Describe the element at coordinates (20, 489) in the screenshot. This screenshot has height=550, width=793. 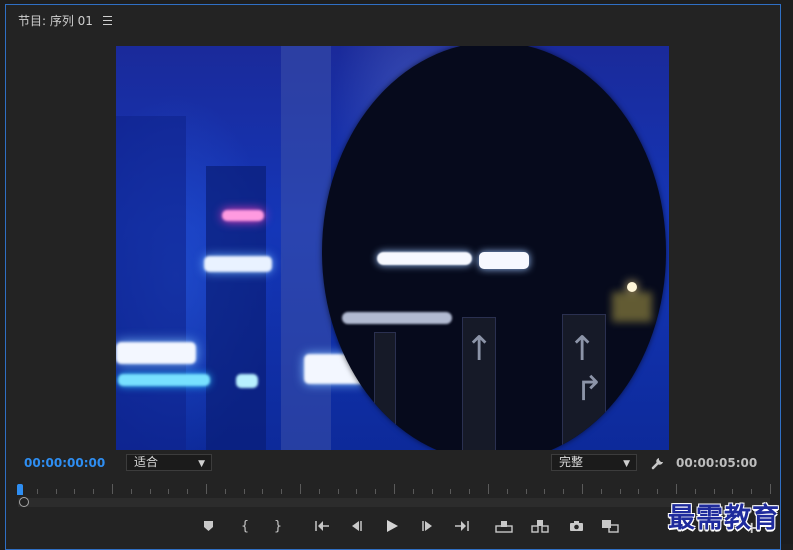
I see `playhead-marker` at that location.